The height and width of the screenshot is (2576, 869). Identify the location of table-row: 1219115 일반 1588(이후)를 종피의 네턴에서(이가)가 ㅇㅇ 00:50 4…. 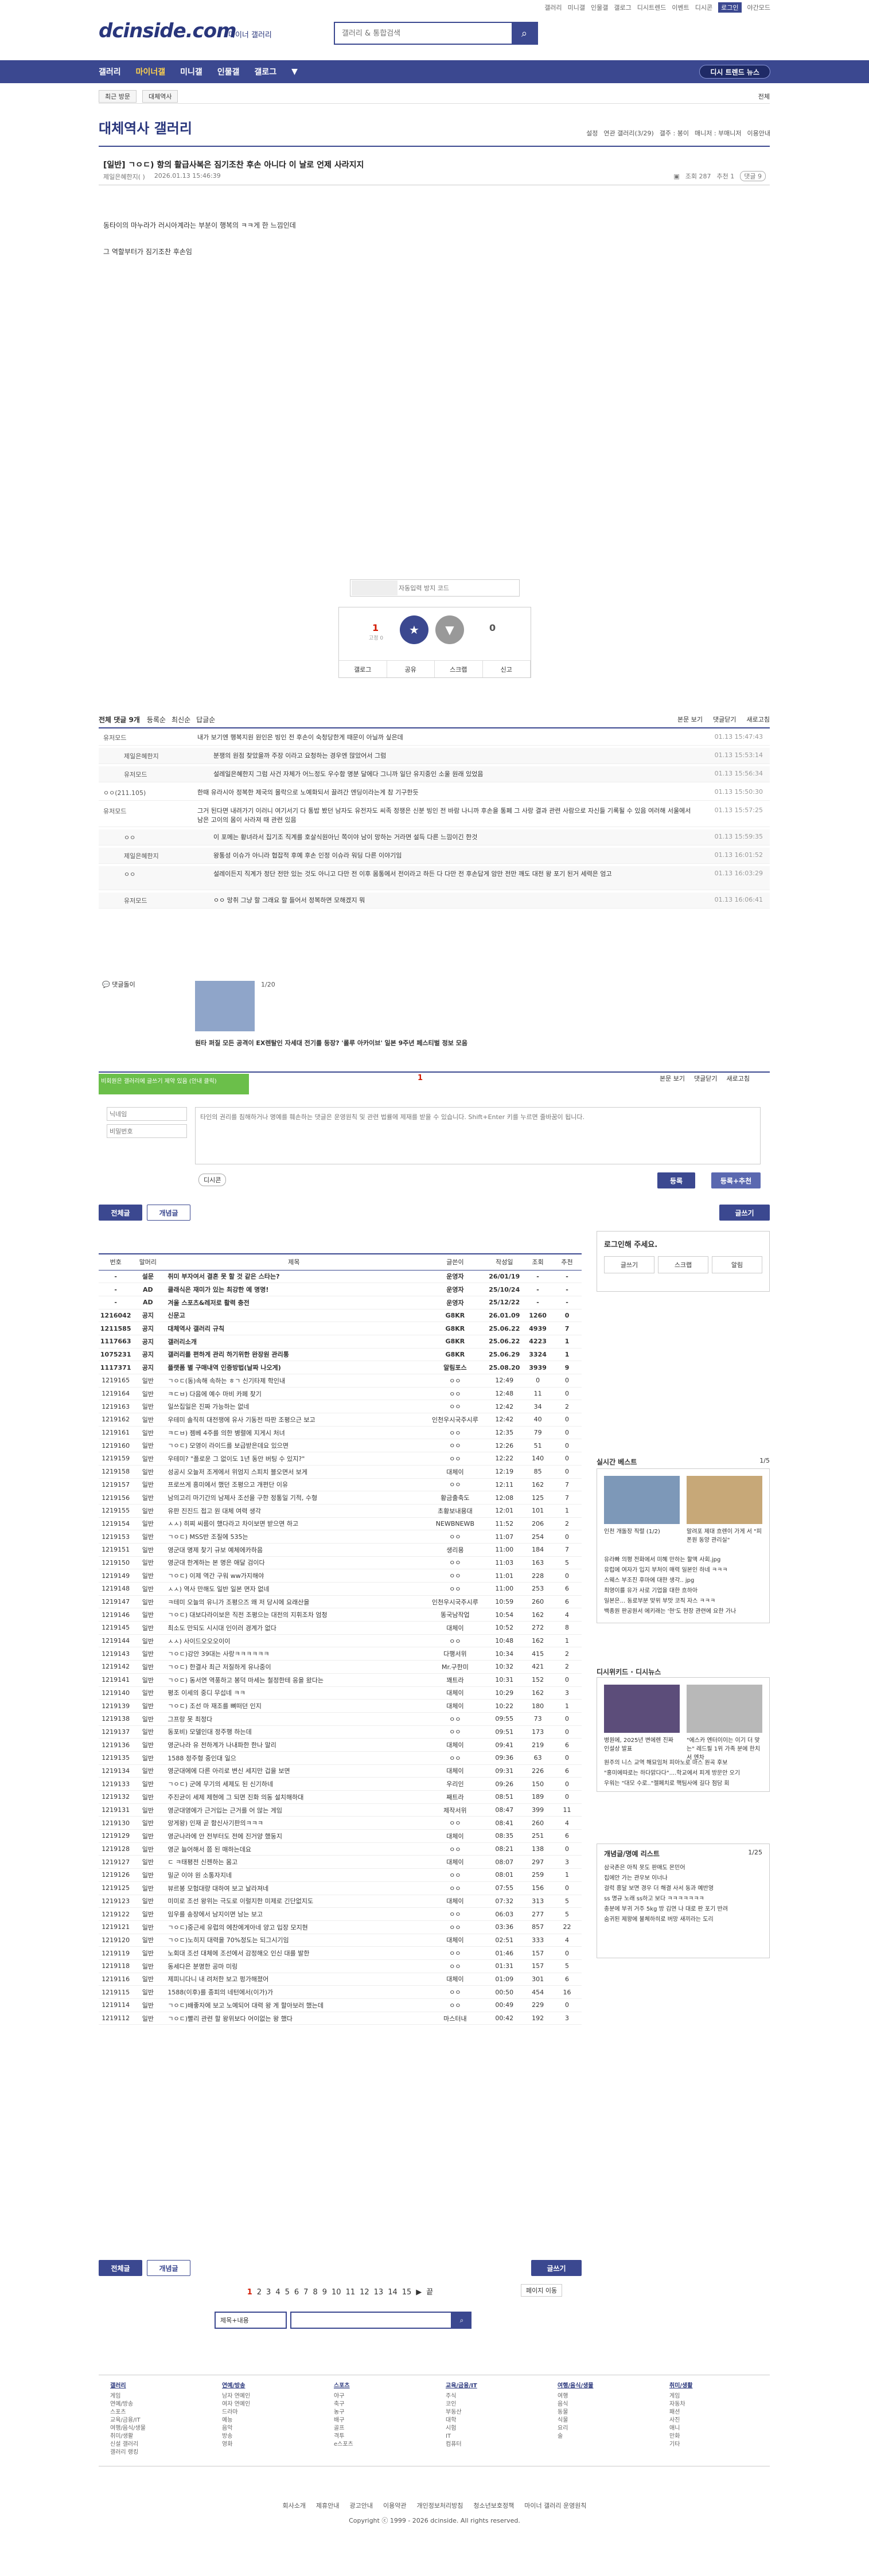
(340, 1992).